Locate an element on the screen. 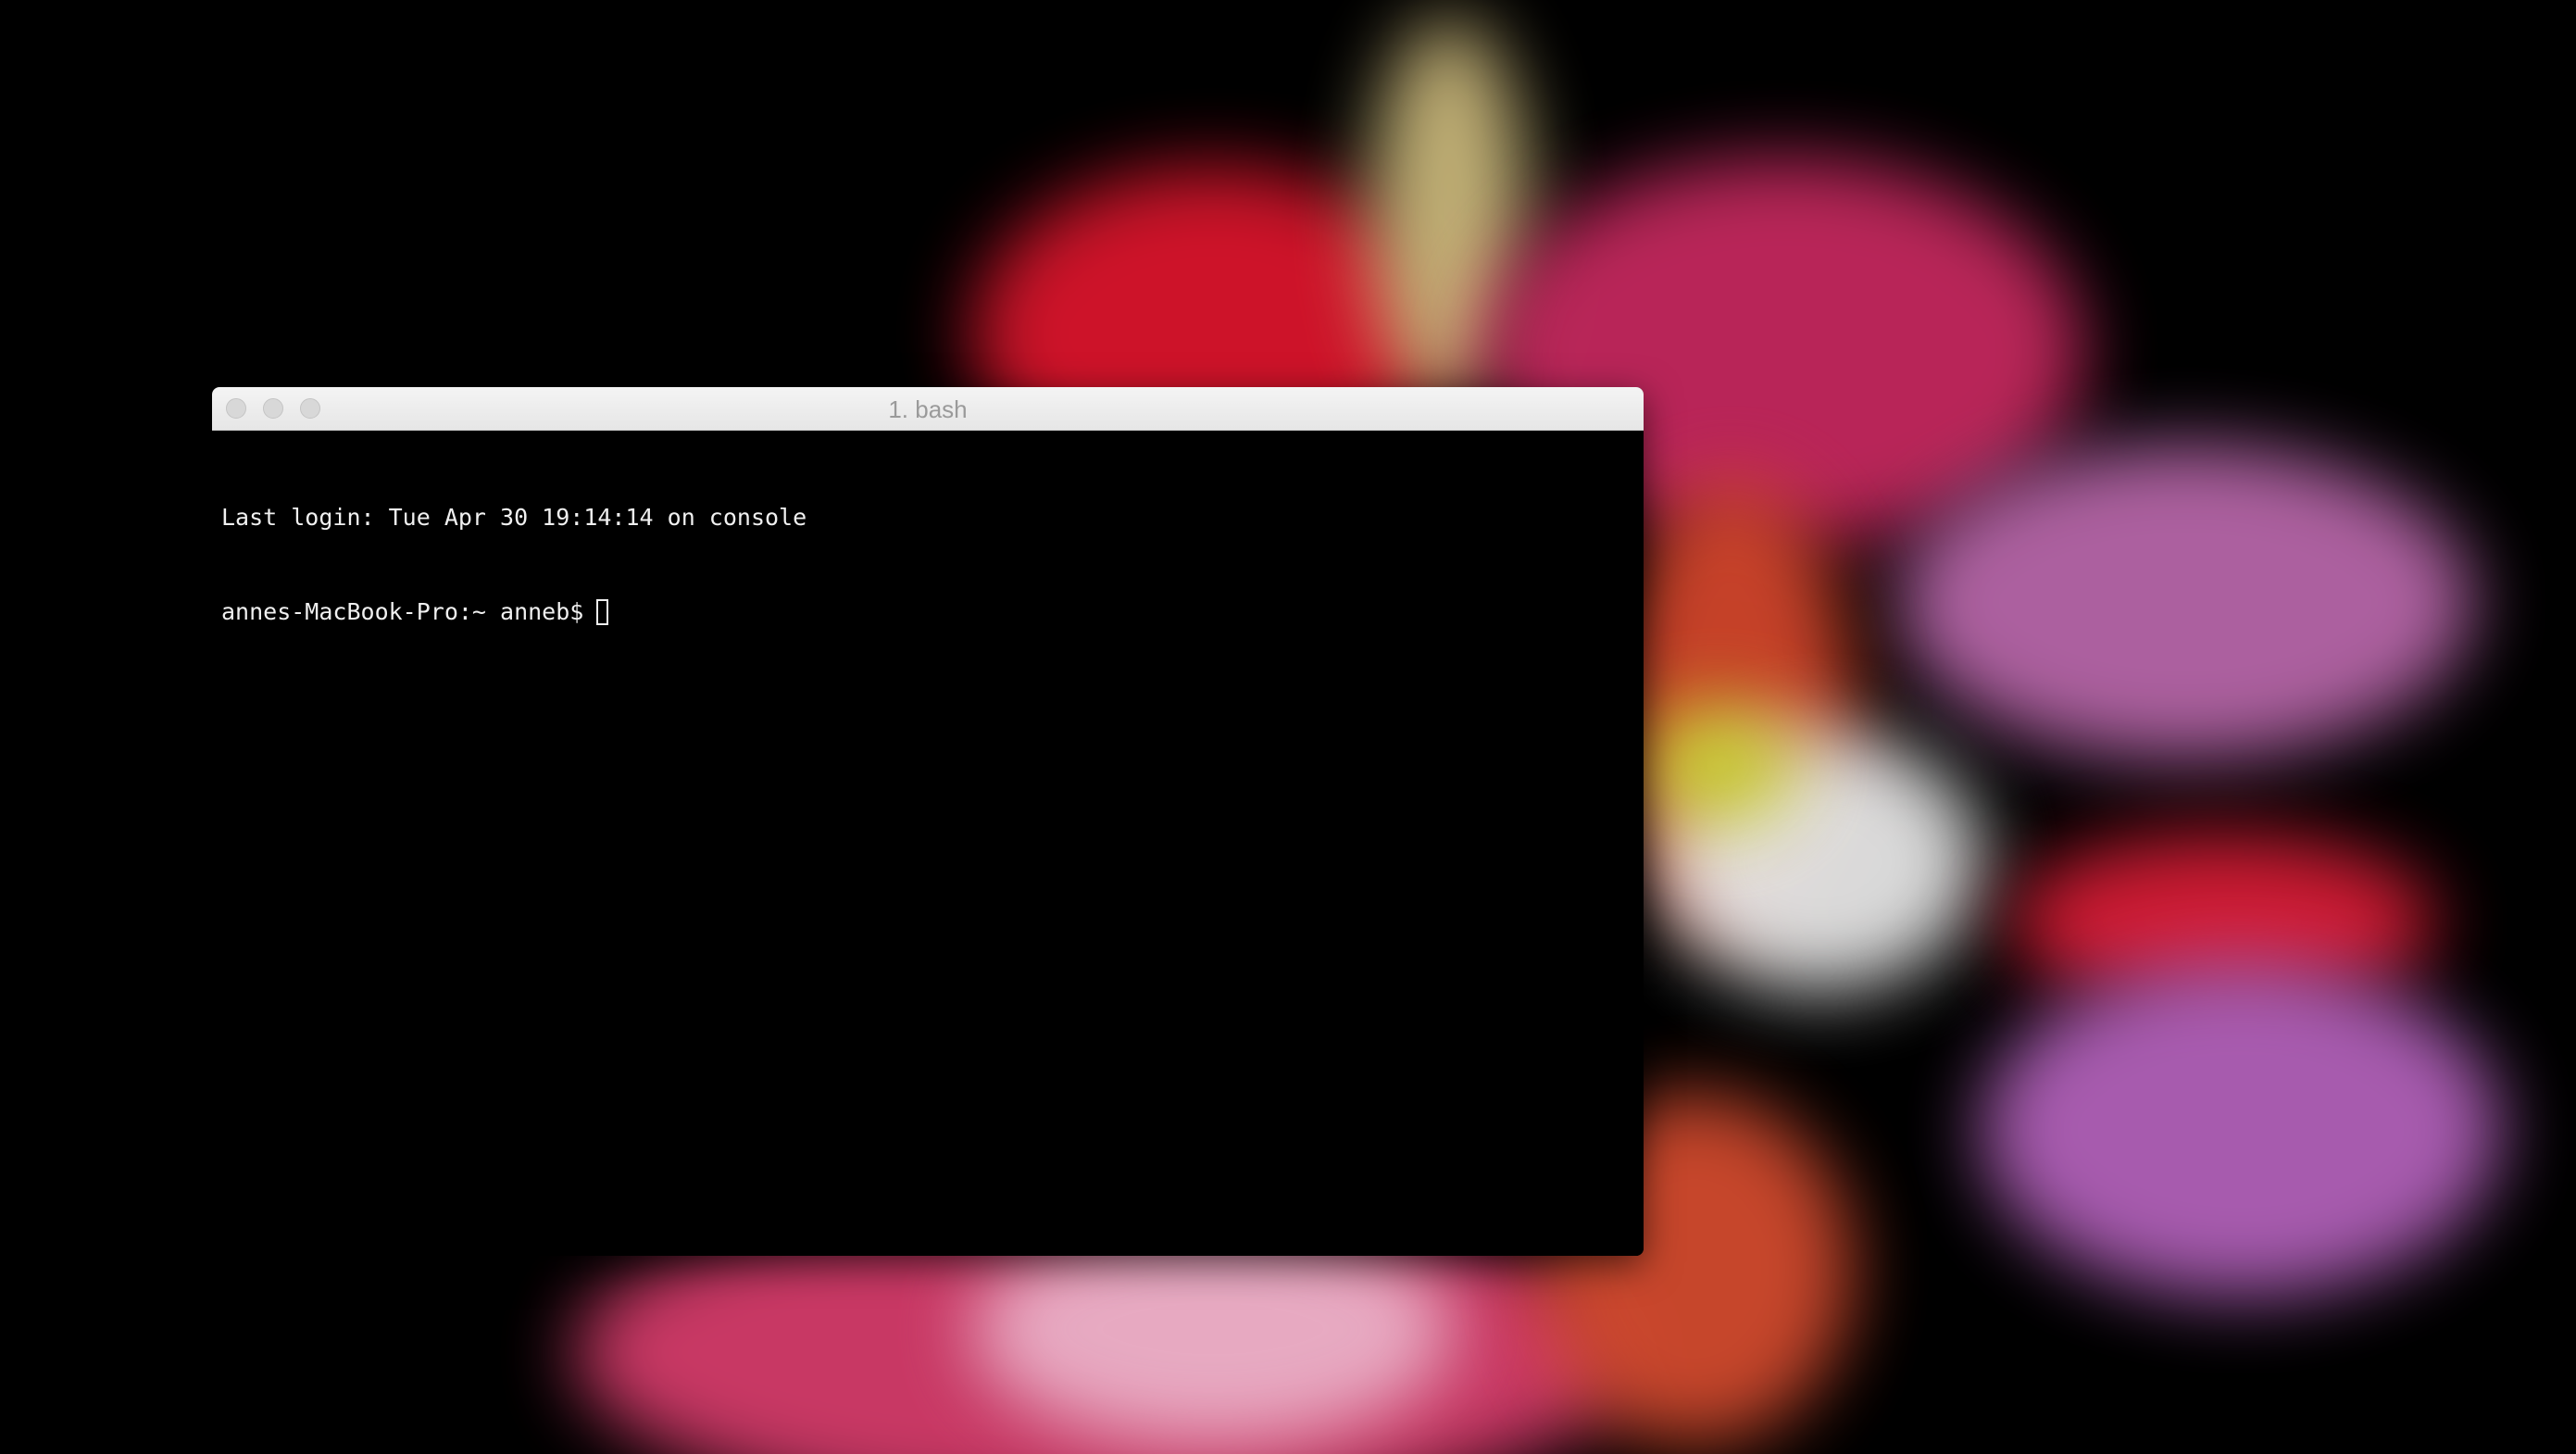  window-title: 1. bash is located at coordinates (928, 409).